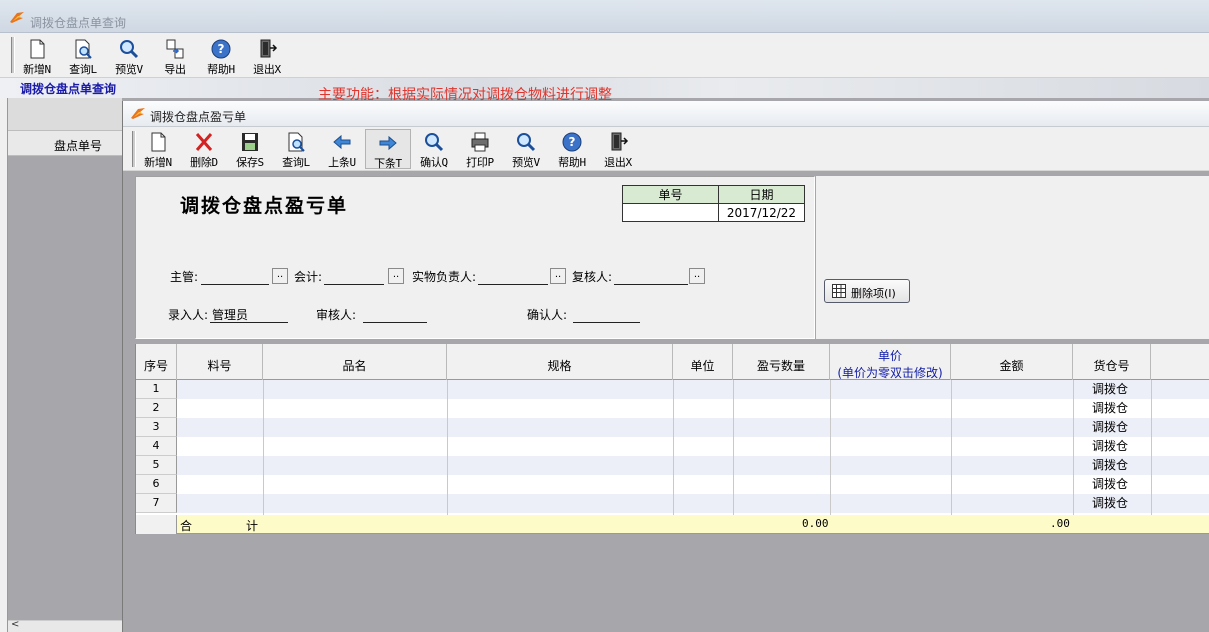 The image size is (1209, 632). Describe the element at coordinates (65, 365) in the screenshot. I see `document-list-pane: 盘点单号 <` at that location.